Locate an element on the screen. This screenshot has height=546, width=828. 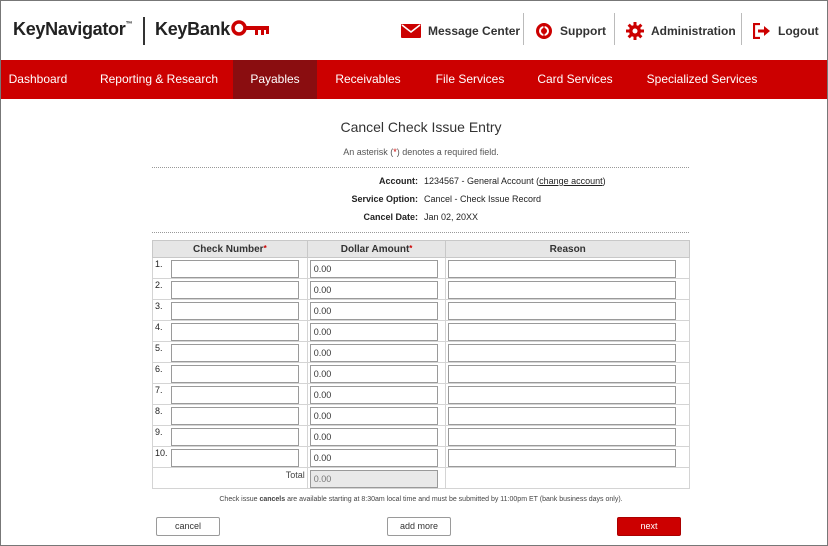
nav-payables: Payables is located at coordinates (275, 79).